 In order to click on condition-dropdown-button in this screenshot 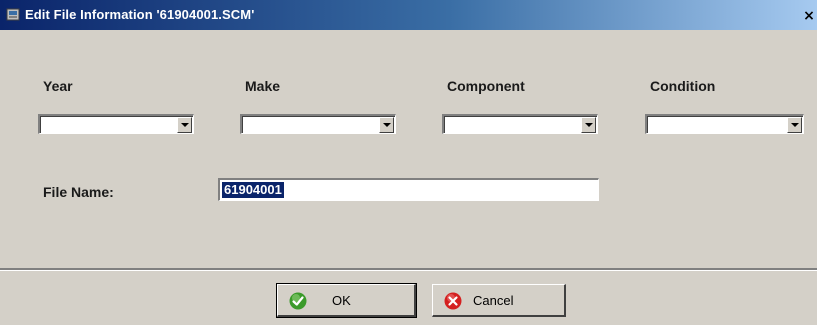, I will do `click(794, 125)`.